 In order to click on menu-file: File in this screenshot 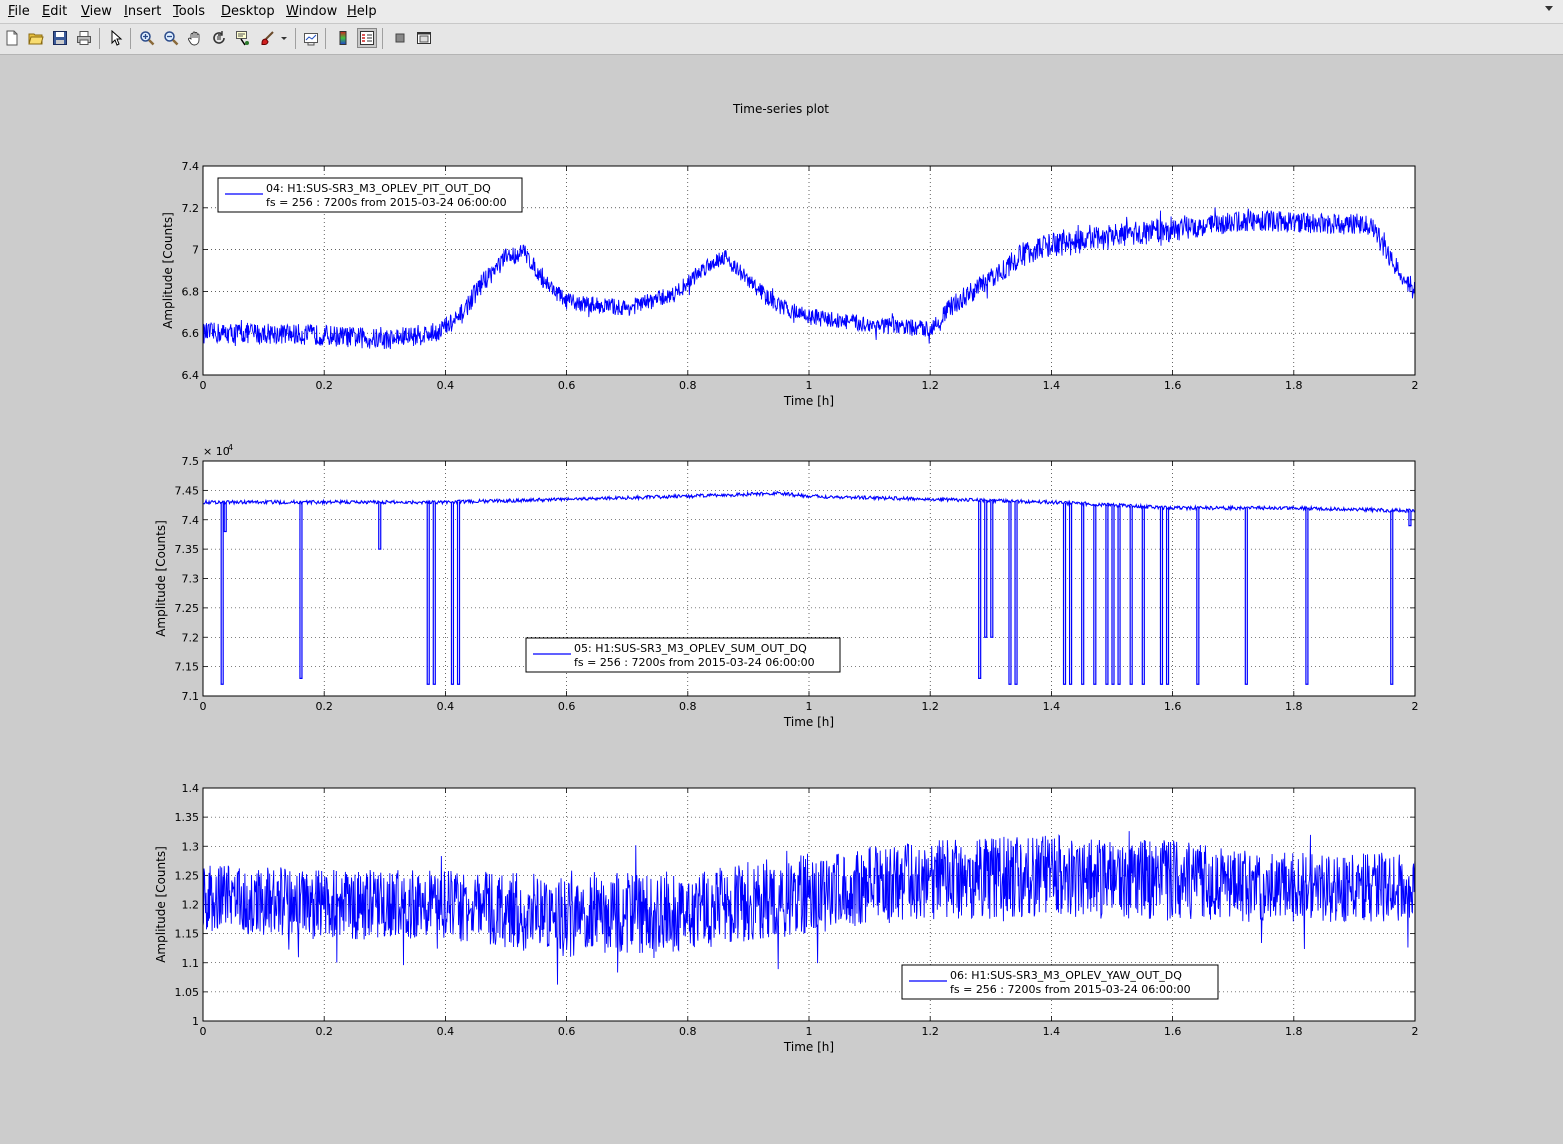, I will do `click(19, 11)`.